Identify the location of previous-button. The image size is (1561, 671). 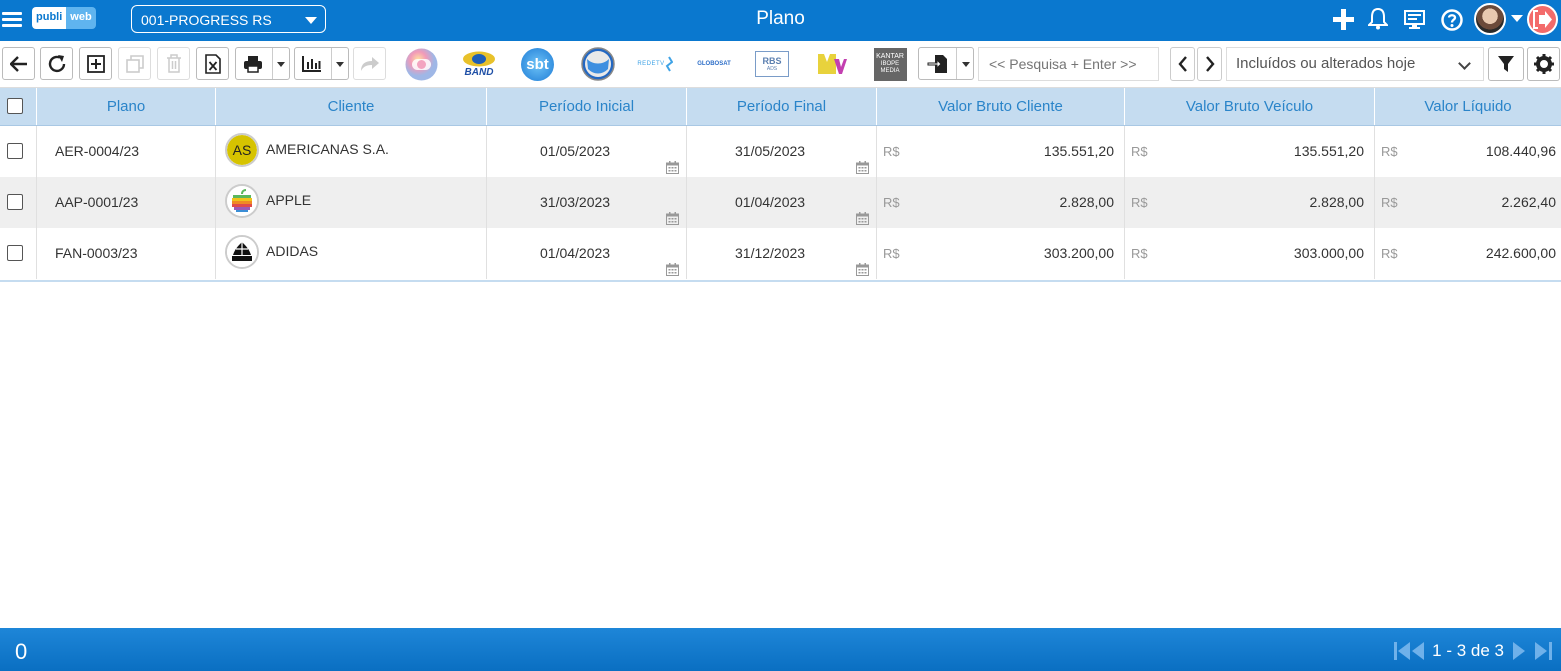
(1182, 64).